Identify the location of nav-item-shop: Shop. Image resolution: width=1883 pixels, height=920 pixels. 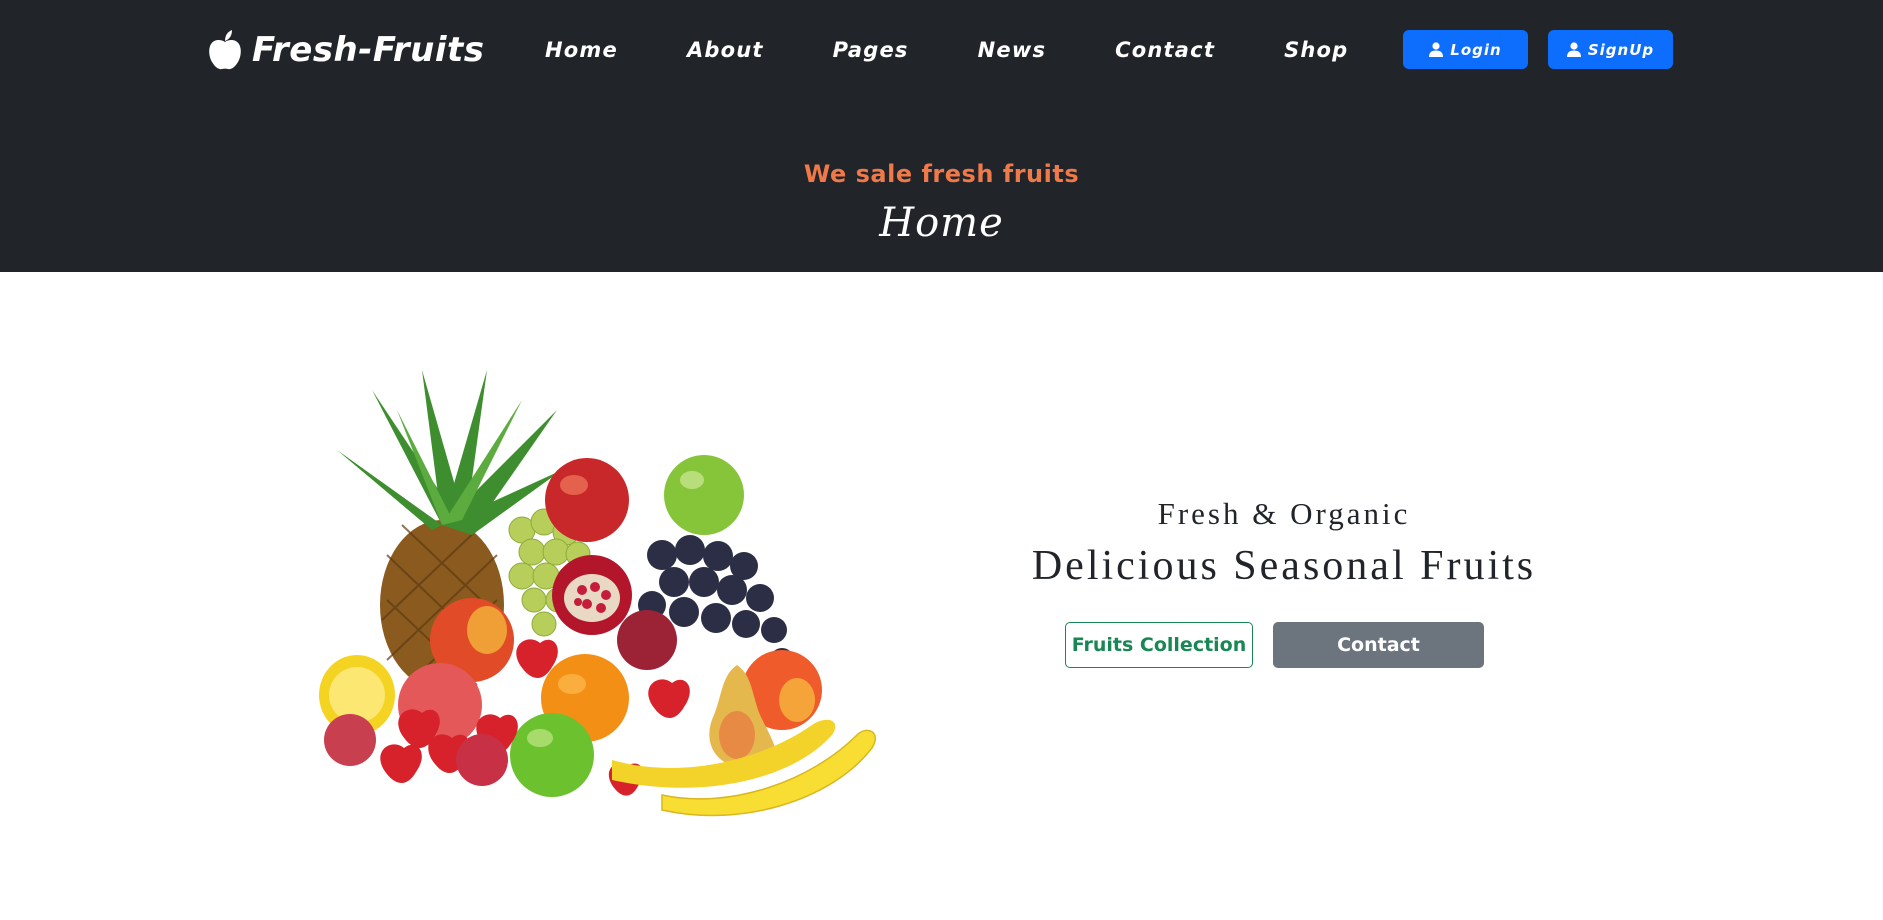
(1316, 50).